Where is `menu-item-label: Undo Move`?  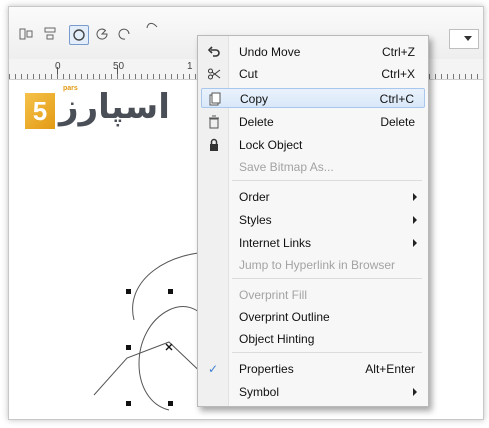 menu-item-label: Undo Move is located at coordinates (270, 52).